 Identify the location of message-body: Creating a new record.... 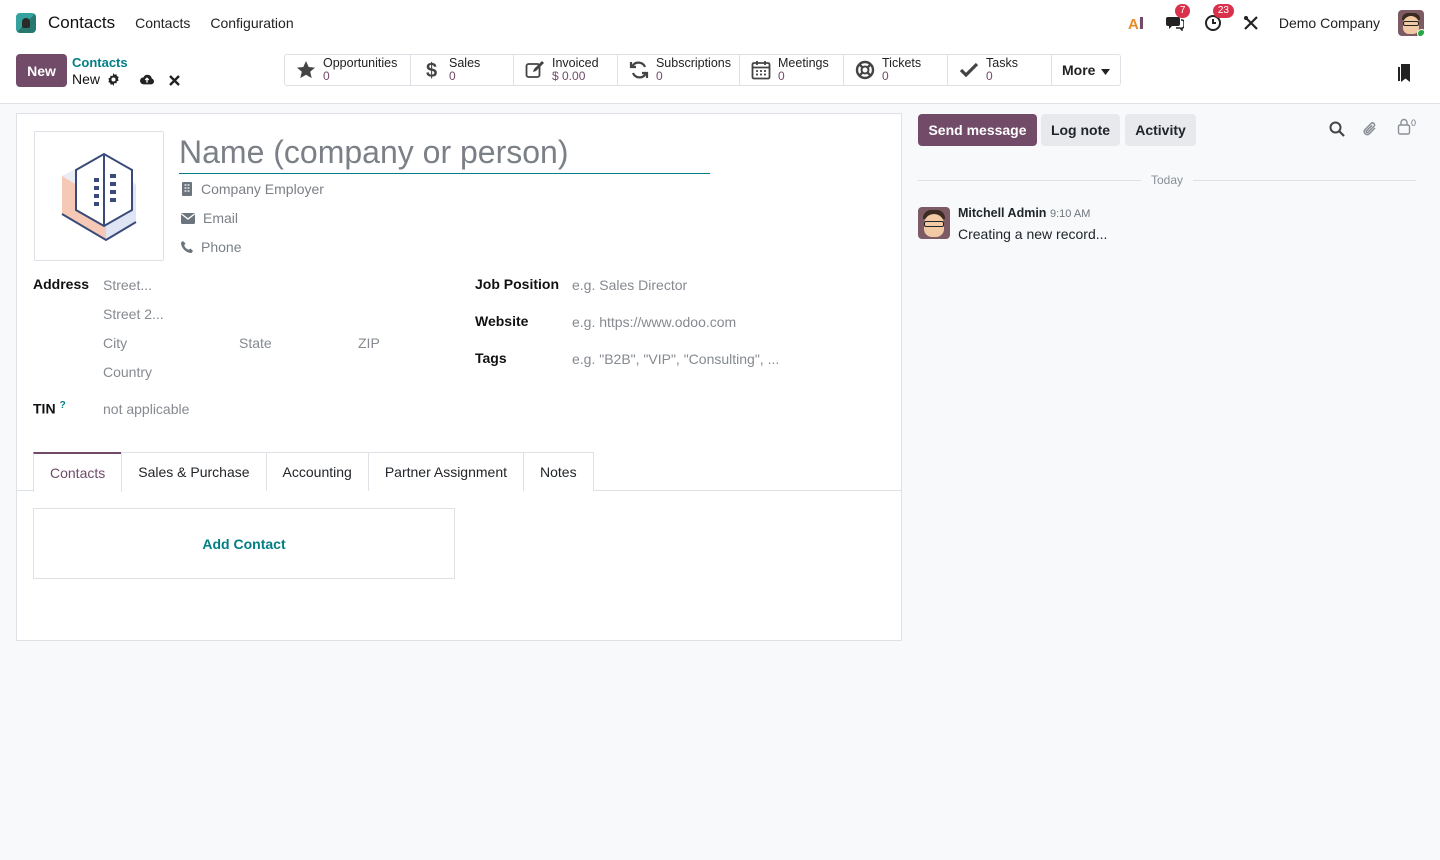
(1033, 234).